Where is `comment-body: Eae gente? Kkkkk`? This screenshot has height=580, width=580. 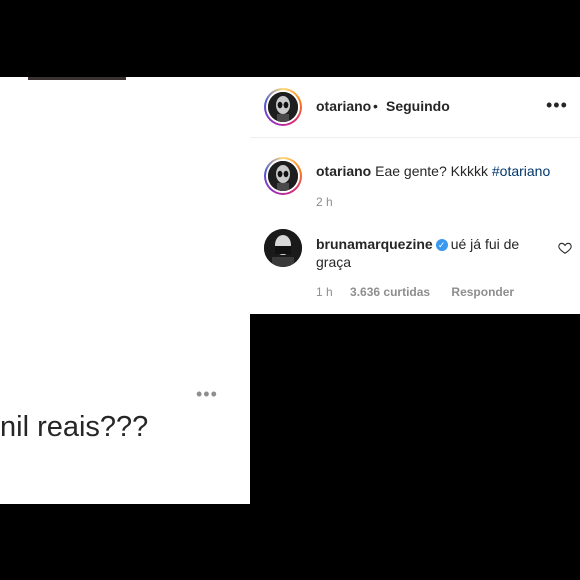
comment-body: Eae gente? Kkkkk is located at coordinates (431, 171).